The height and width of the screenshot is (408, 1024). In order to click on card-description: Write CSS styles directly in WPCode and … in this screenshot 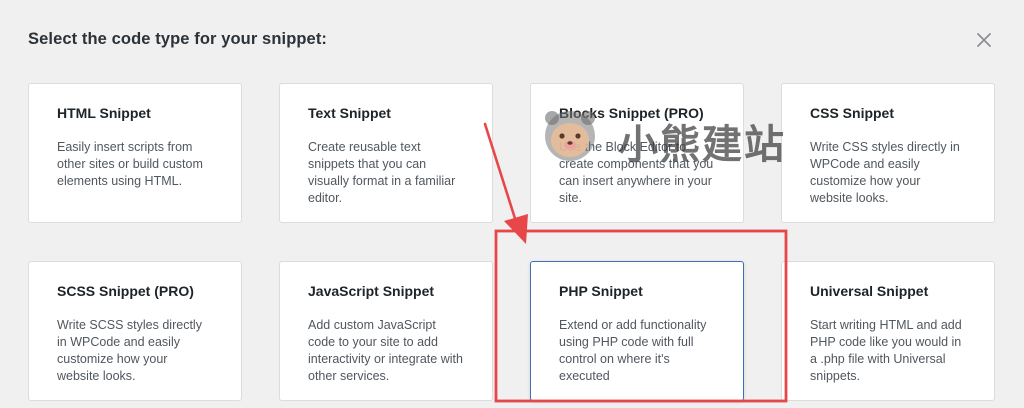, I will do `click(885, 172)`.